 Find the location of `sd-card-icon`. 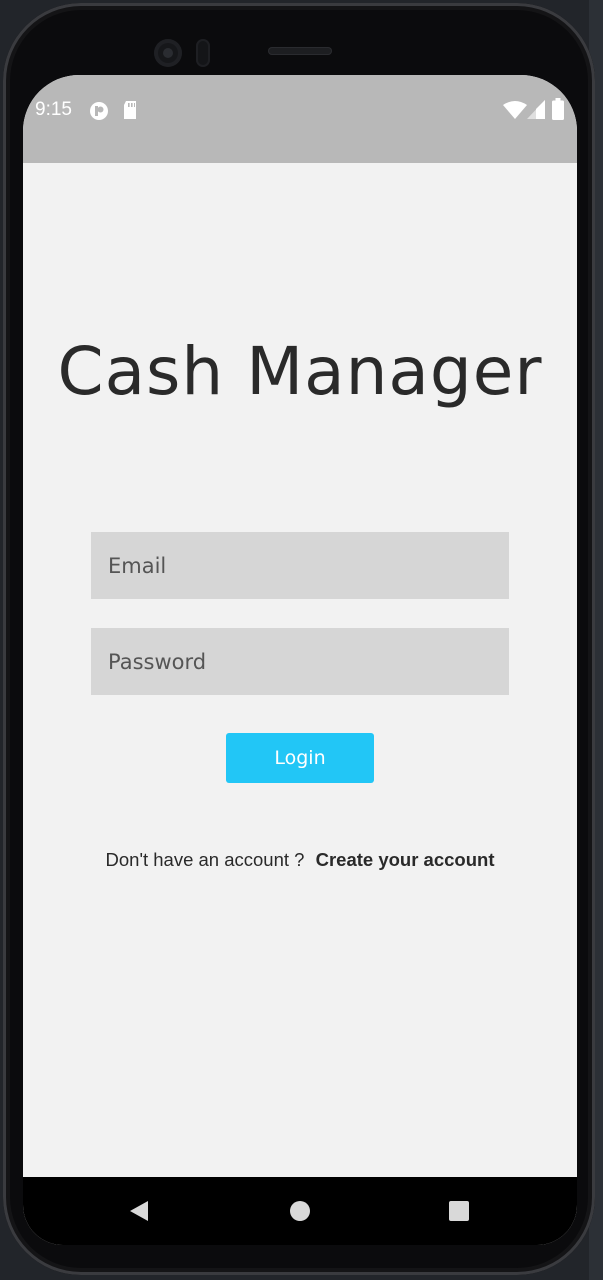

sd-card-icon is located at coordinates (130, 110).